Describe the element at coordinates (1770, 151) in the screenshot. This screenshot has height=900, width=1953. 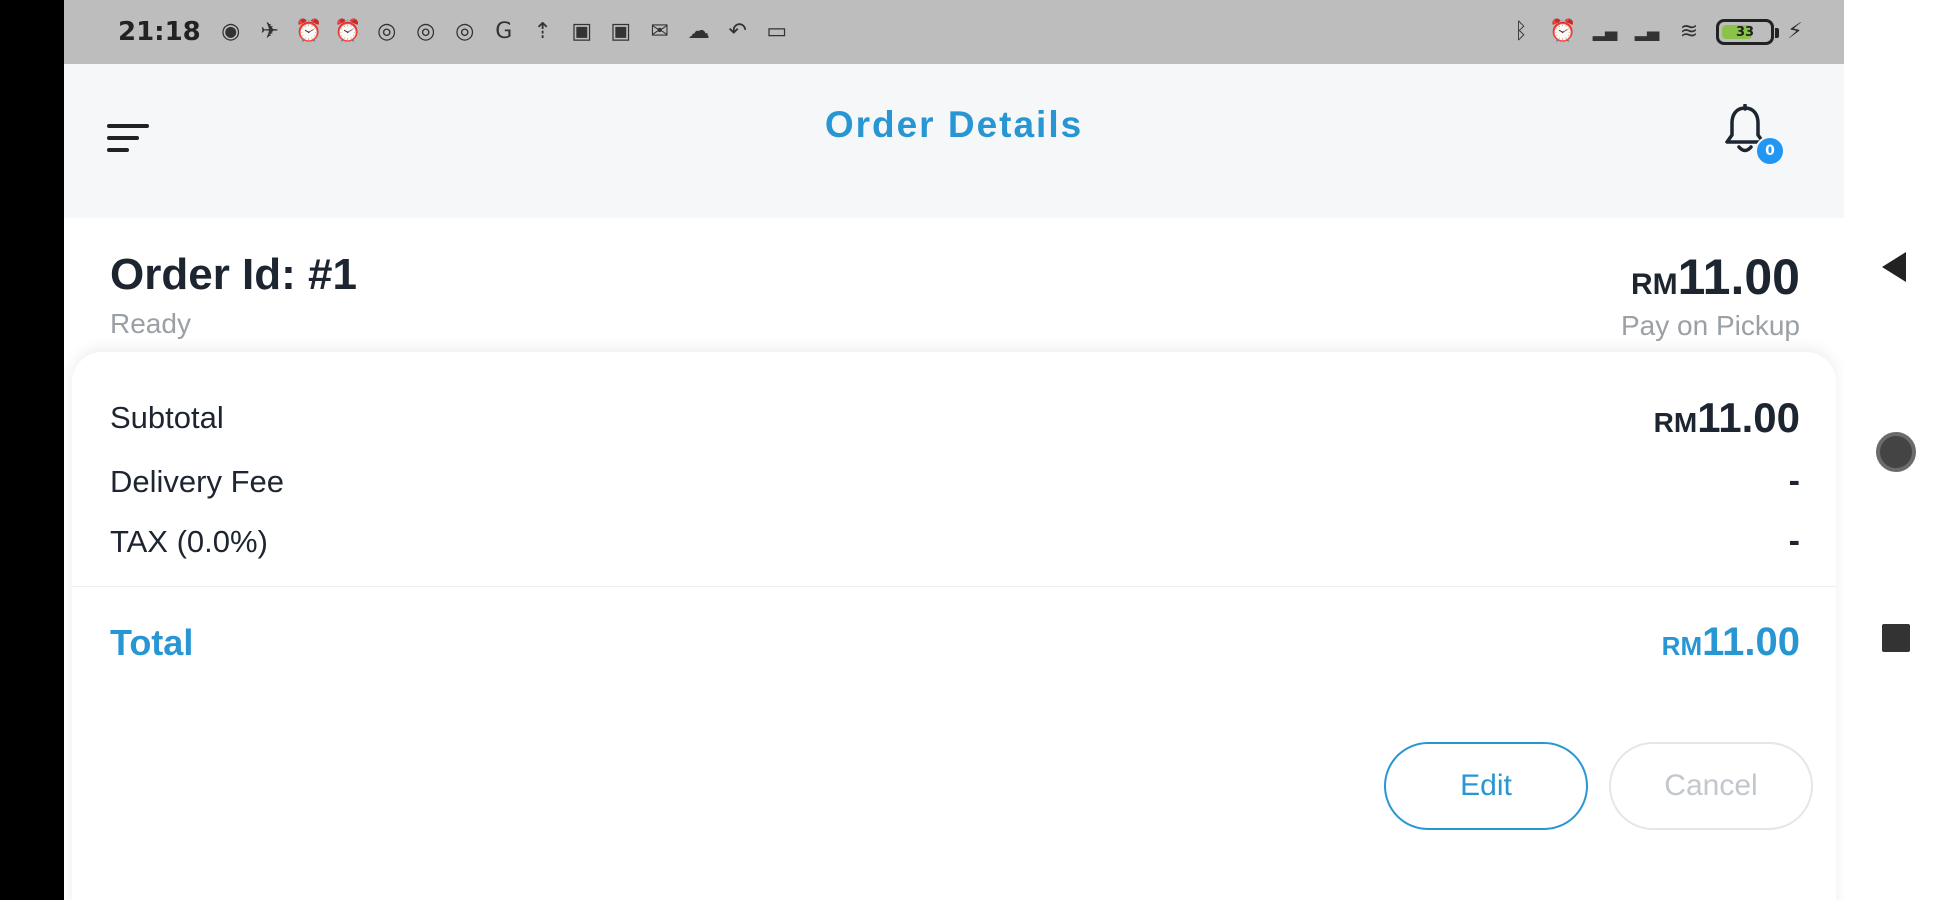
I see `notification-badge: 0` at that location.